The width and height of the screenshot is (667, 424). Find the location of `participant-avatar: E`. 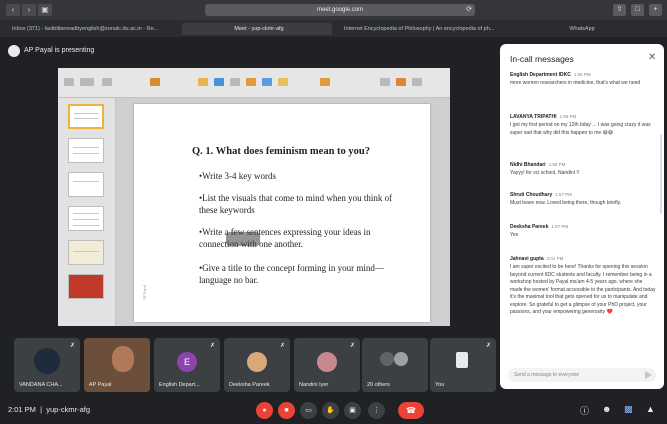

participant-avatar: E is located at coordinates (187, 362).